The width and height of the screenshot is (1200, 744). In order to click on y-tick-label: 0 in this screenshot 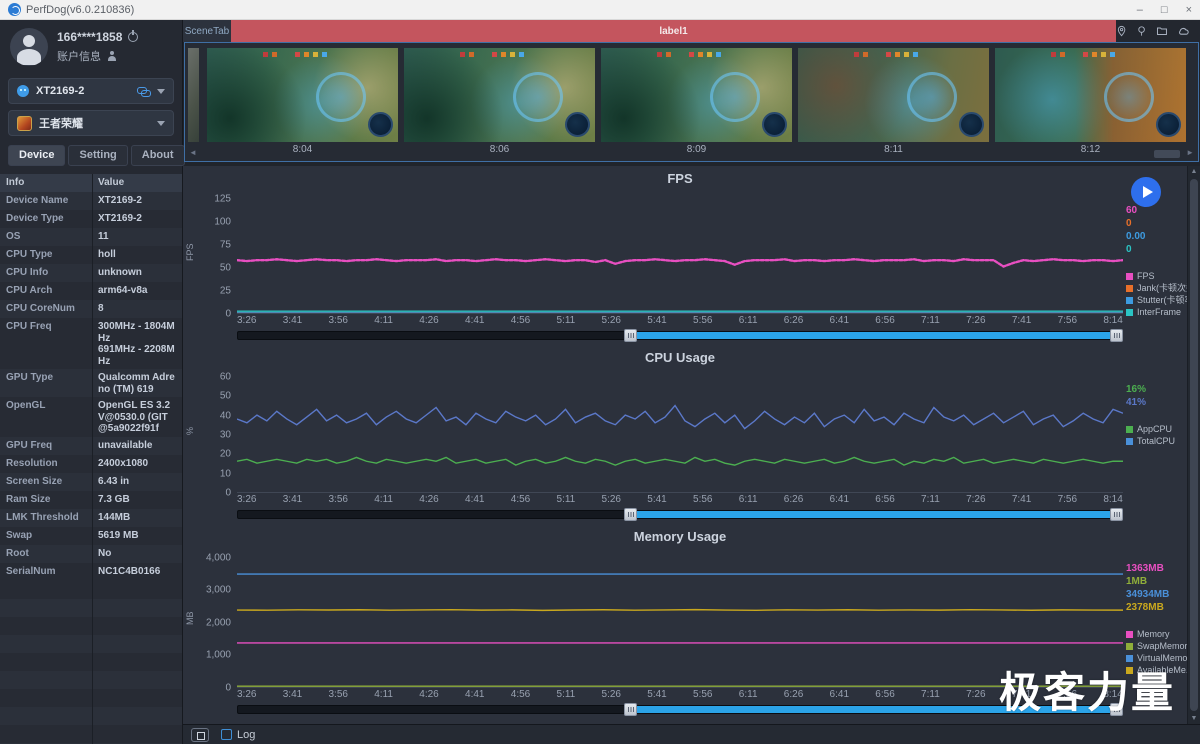, I will do `click(228, 314)`.